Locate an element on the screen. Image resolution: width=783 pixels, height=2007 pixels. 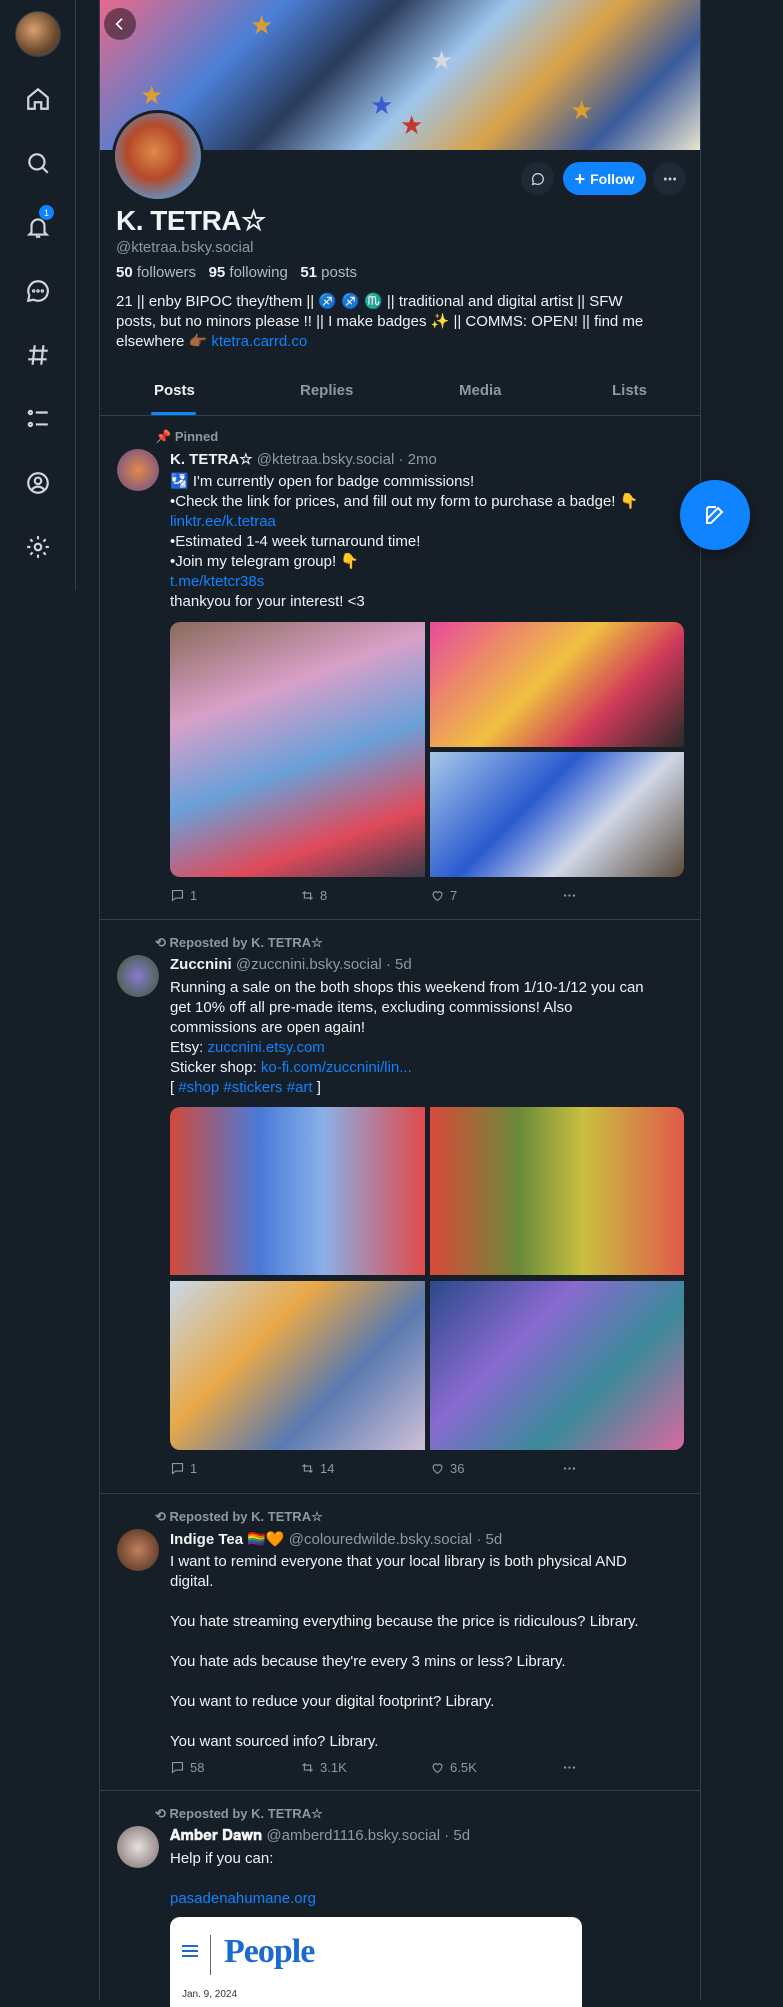
profile-tabs: Posts Replies Media Lists is located at coordinates (400, 394).